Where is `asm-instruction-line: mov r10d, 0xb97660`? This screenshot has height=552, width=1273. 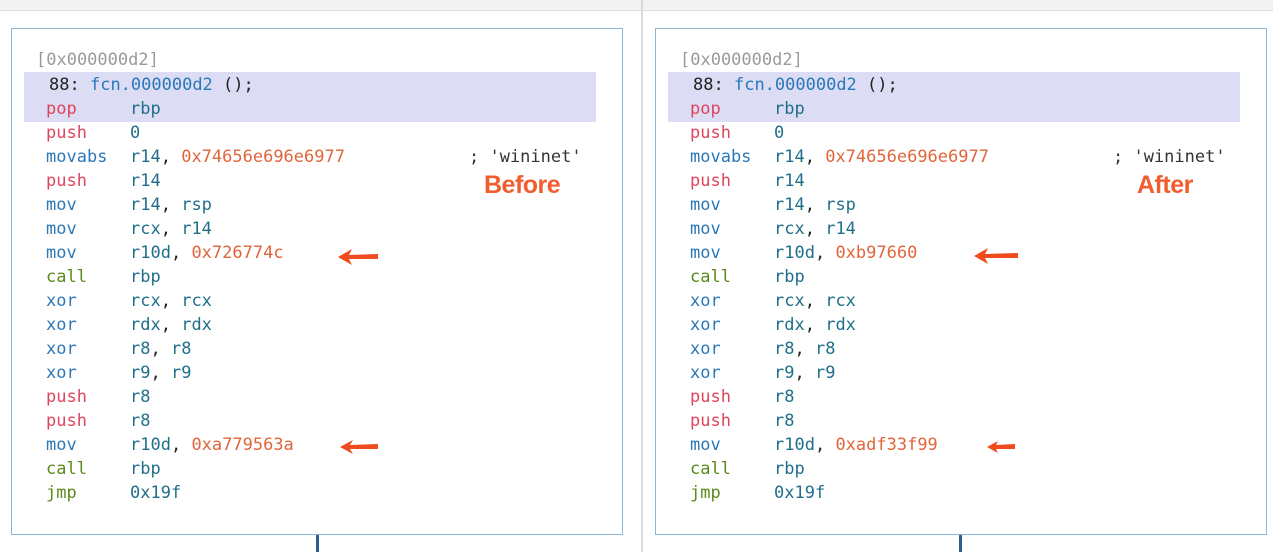
asm-instruction-line: mov r10d, 0xb97660 is located at coordinates (956, 253).